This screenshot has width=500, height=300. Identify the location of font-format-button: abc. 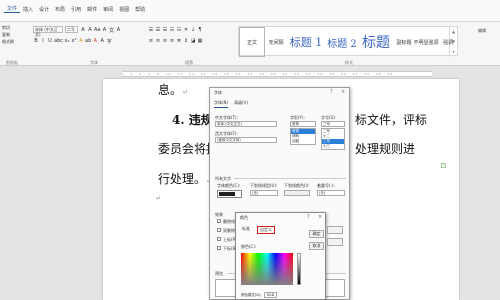
(58, 41).